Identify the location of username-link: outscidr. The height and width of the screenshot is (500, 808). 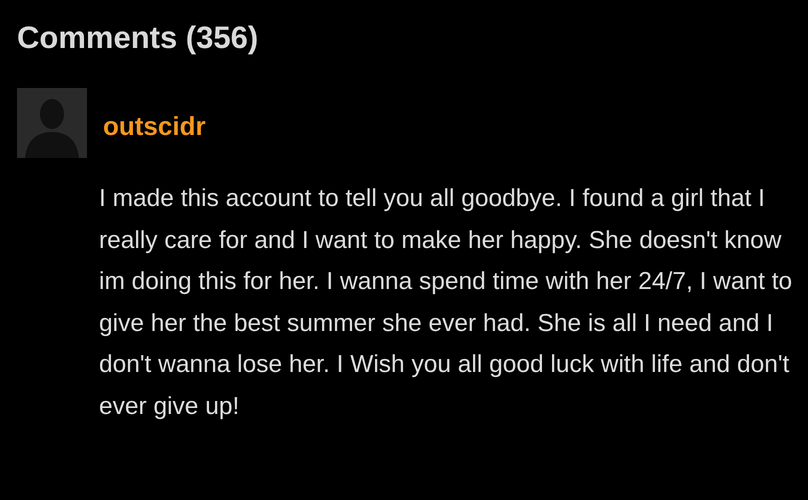
(154, 126).